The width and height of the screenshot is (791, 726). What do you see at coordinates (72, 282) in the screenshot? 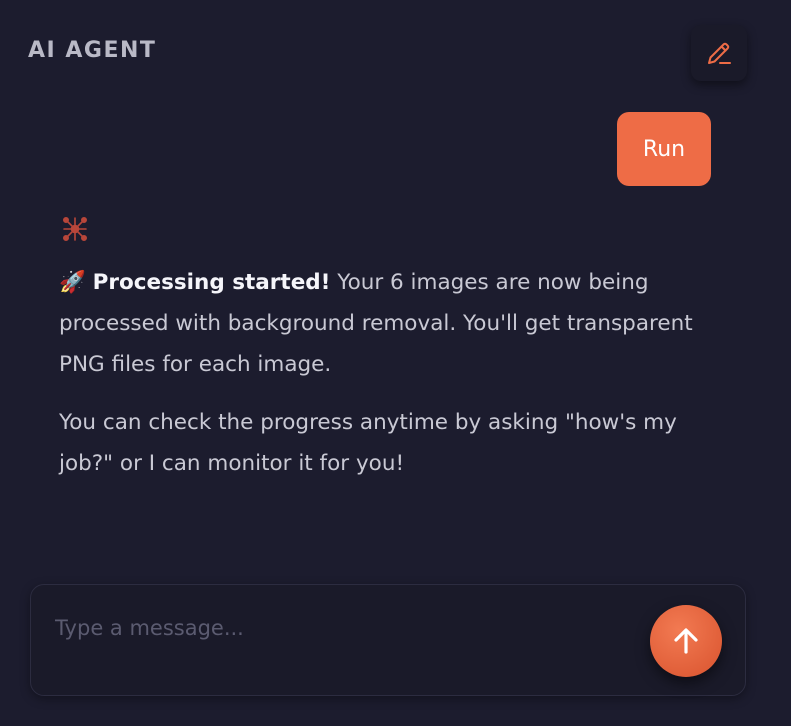
I see `rocket-emoji: 🚀` at bounding box center [72, 282].